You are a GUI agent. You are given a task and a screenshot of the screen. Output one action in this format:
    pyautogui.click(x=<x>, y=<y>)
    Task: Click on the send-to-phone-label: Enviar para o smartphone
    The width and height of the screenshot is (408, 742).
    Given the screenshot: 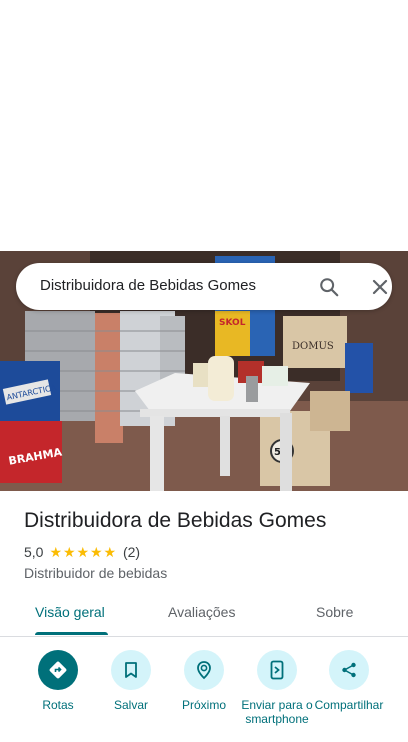 What is the action you would take?
    pyautogui.click(x=277, y=712)
    